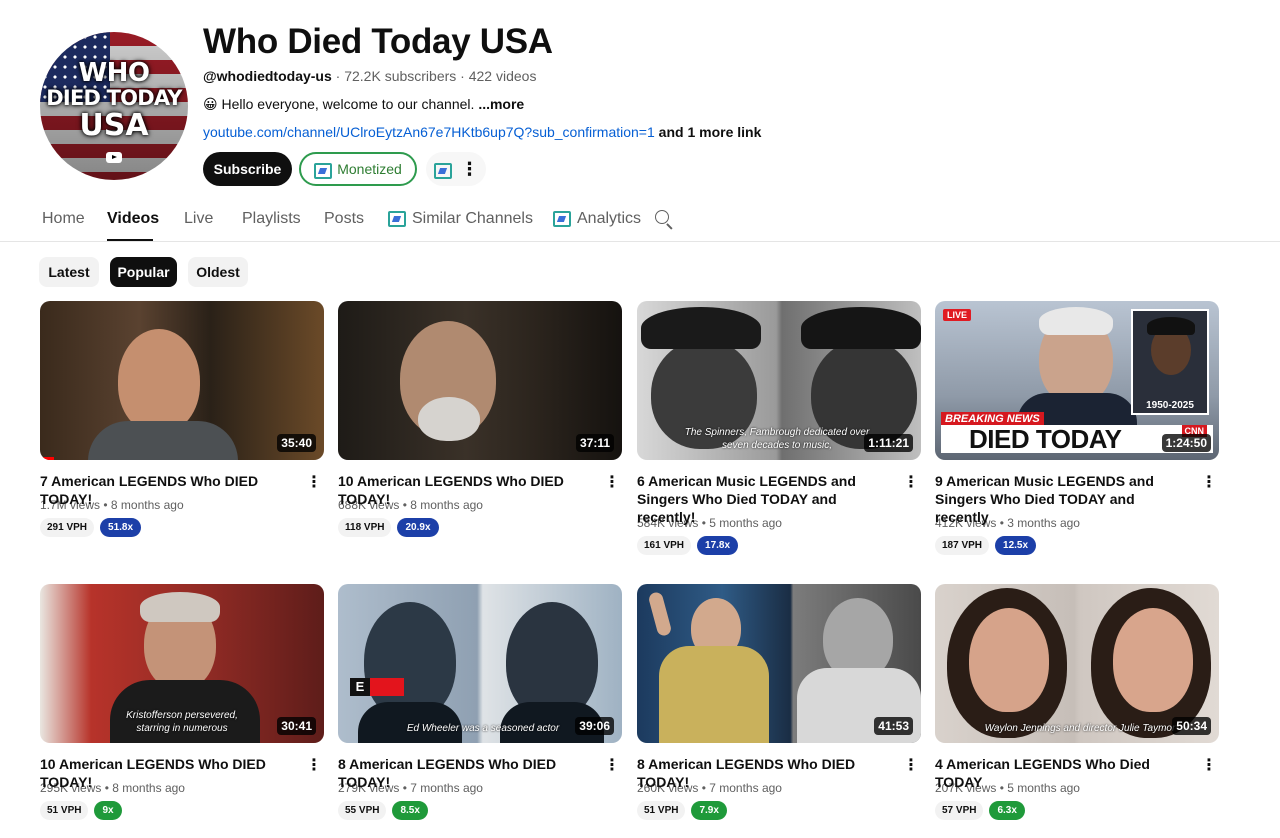 This screenshot has height=838, width=1280. What do you see at coordinates (369, 169) in the screenshot?
I see `monetized-label: Monetized` at bounding box center [369, 169].